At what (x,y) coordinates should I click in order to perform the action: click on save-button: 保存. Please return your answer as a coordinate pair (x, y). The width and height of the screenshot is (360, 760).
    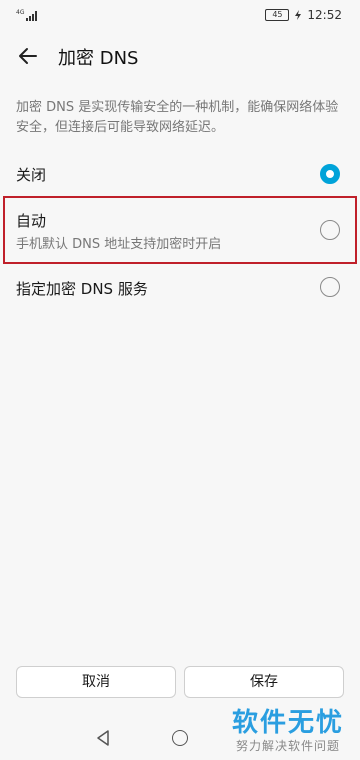
    Looking at the image, I should click on (264, 682).